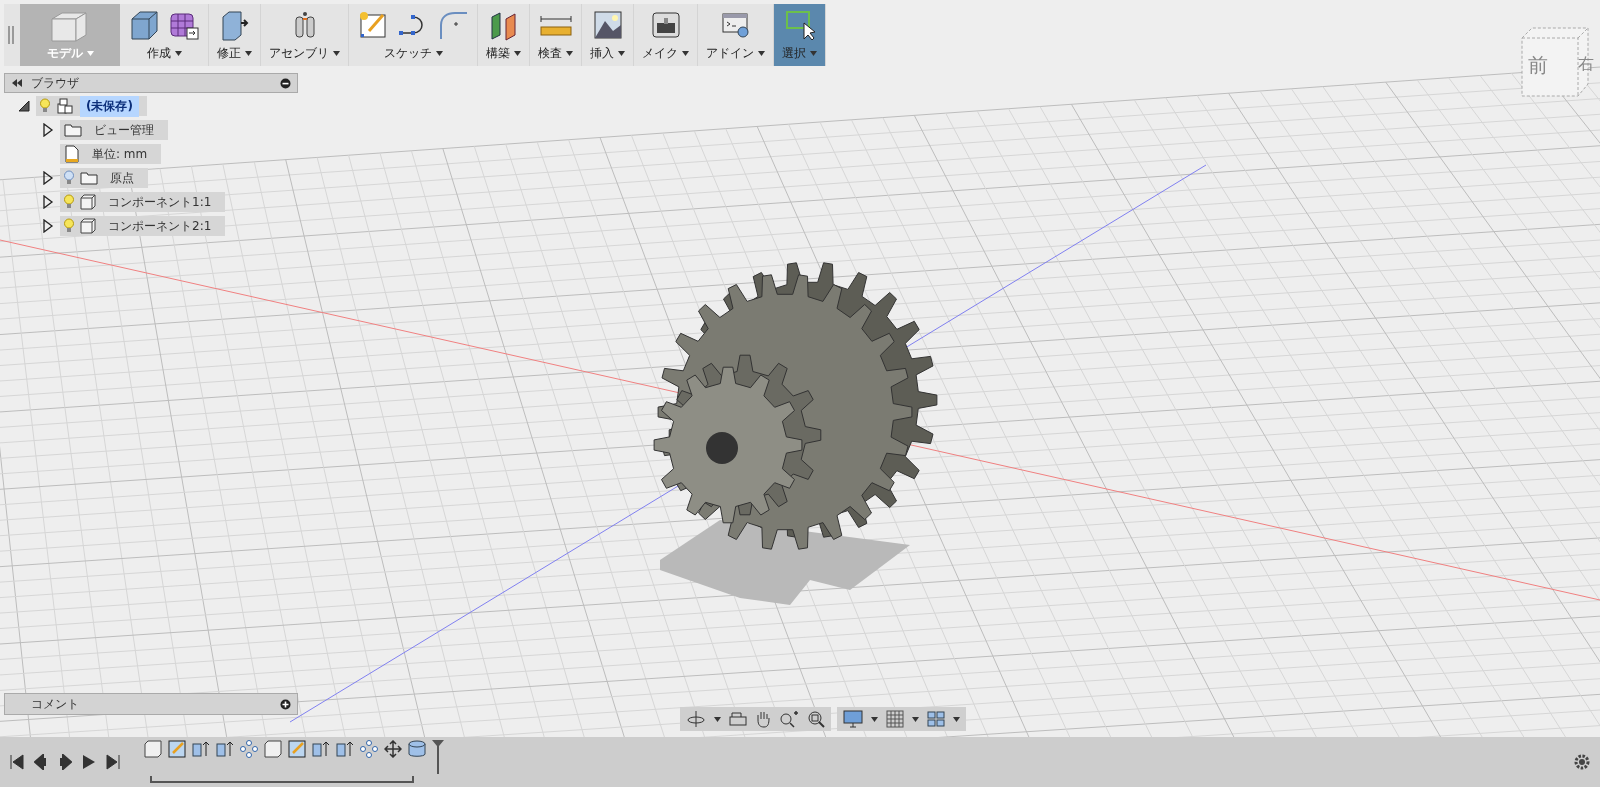 The width and height of the screenshot is (1600, 787). What do you see at coordinates (816, 719) in the screenshot?
I see `zoom-fit-icon` at bounding box center [816, 719].